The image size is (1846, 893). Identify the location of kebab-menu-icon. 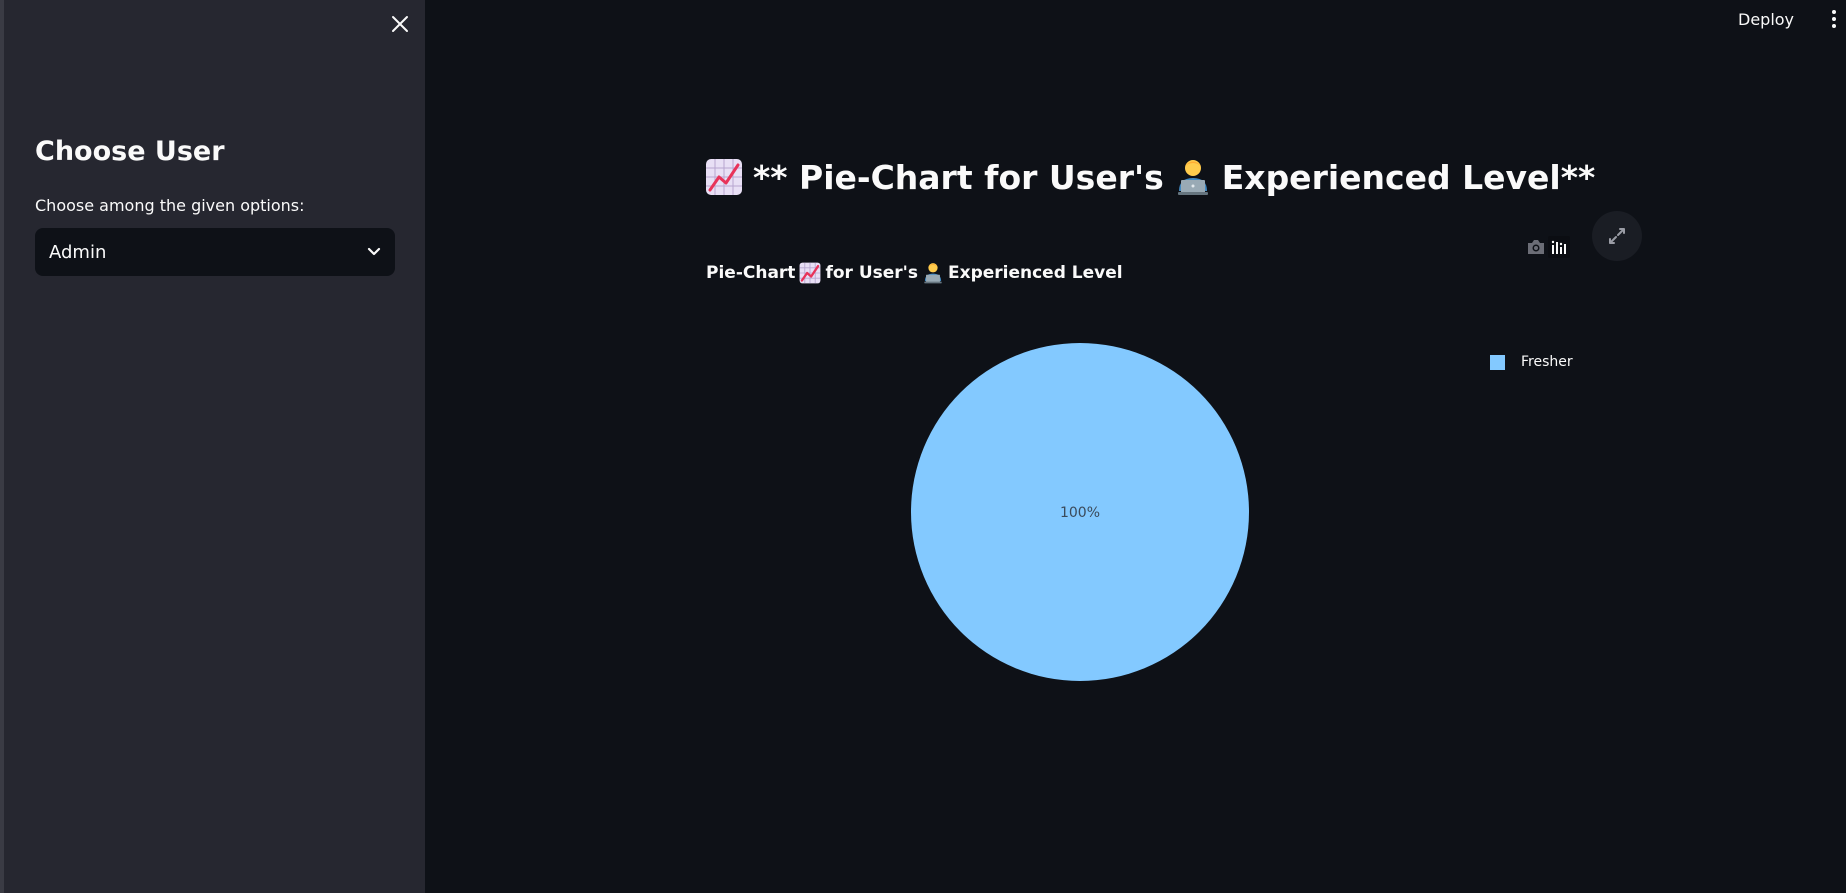
(1834, 19).